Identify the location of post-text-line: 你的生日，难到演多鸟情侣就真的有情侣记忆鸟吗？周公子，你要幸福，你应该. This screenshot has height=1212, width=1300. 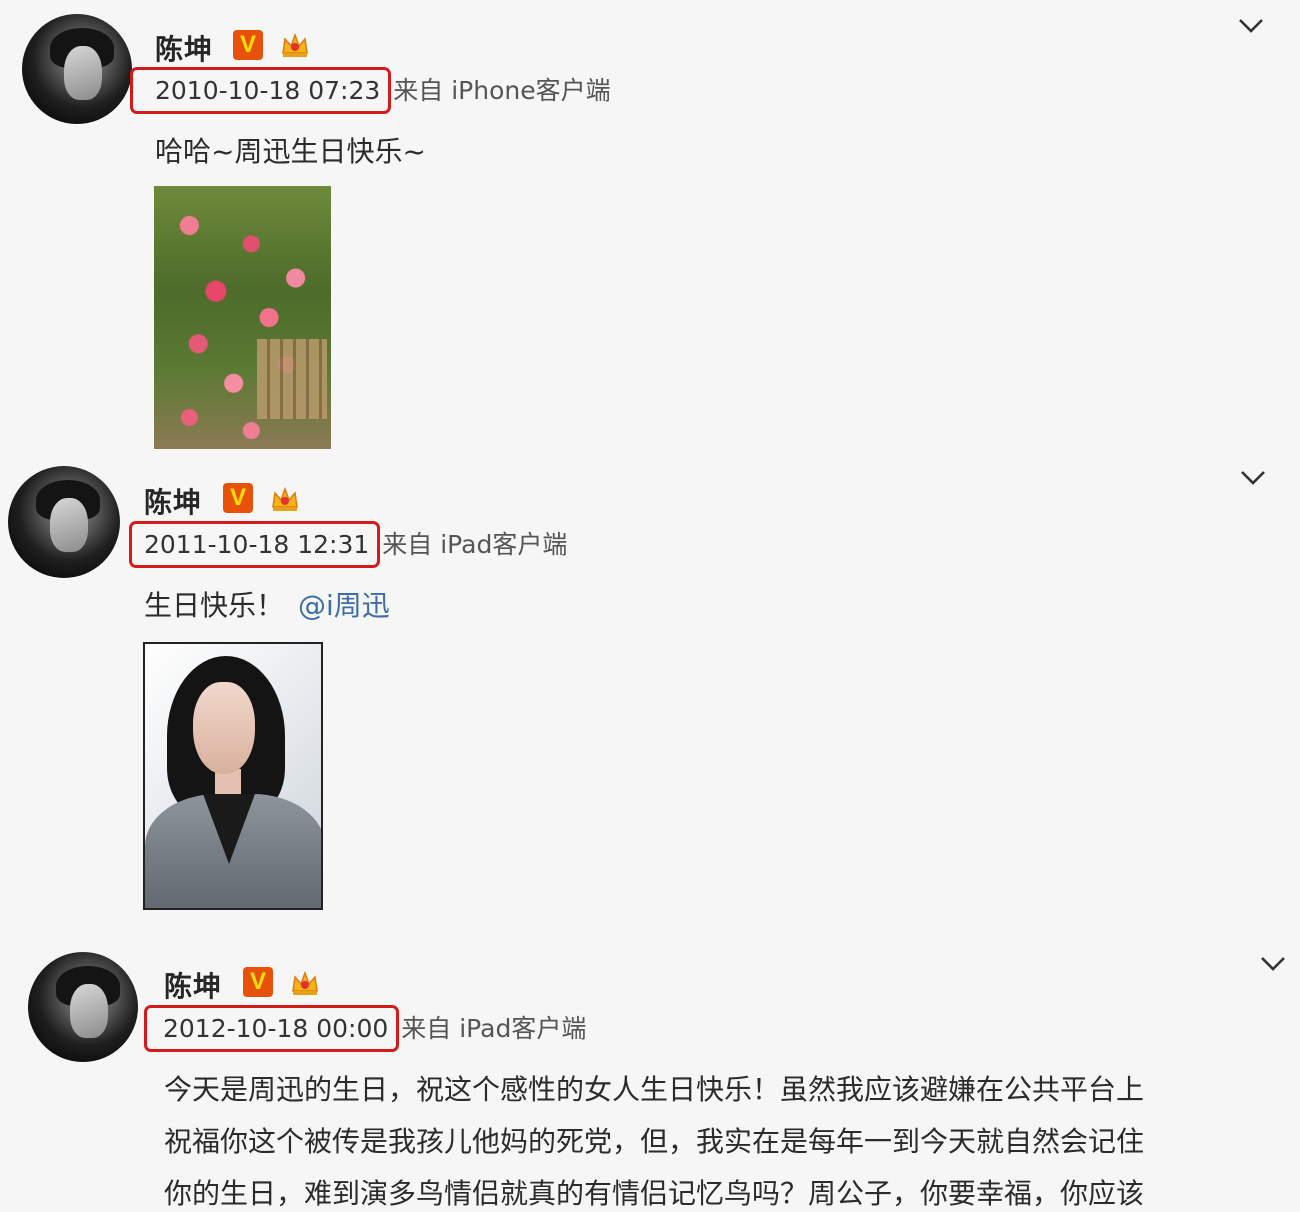
(654, 1193).